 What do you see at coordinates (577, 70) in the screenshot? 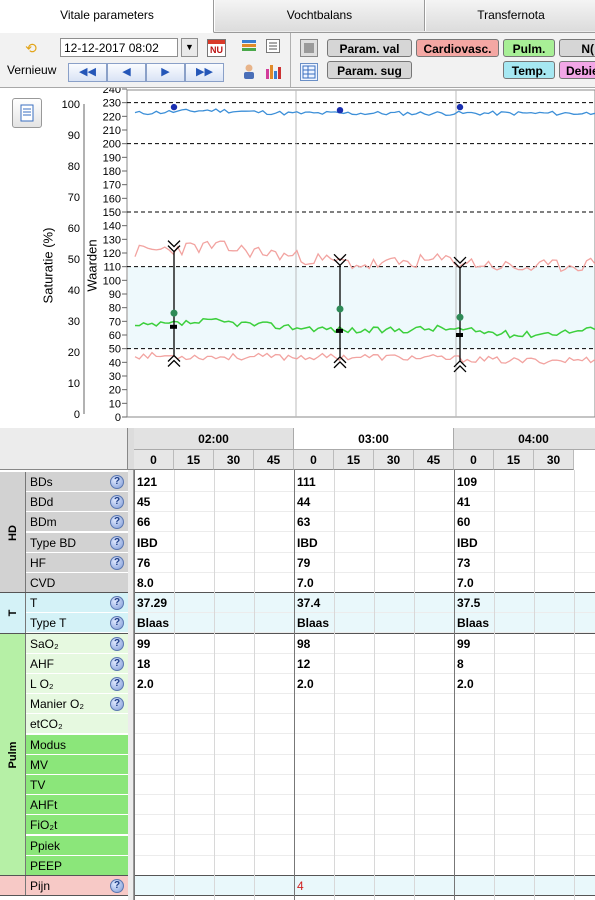
I see `category-debiet: Debie` at bounding box center [577, 70].